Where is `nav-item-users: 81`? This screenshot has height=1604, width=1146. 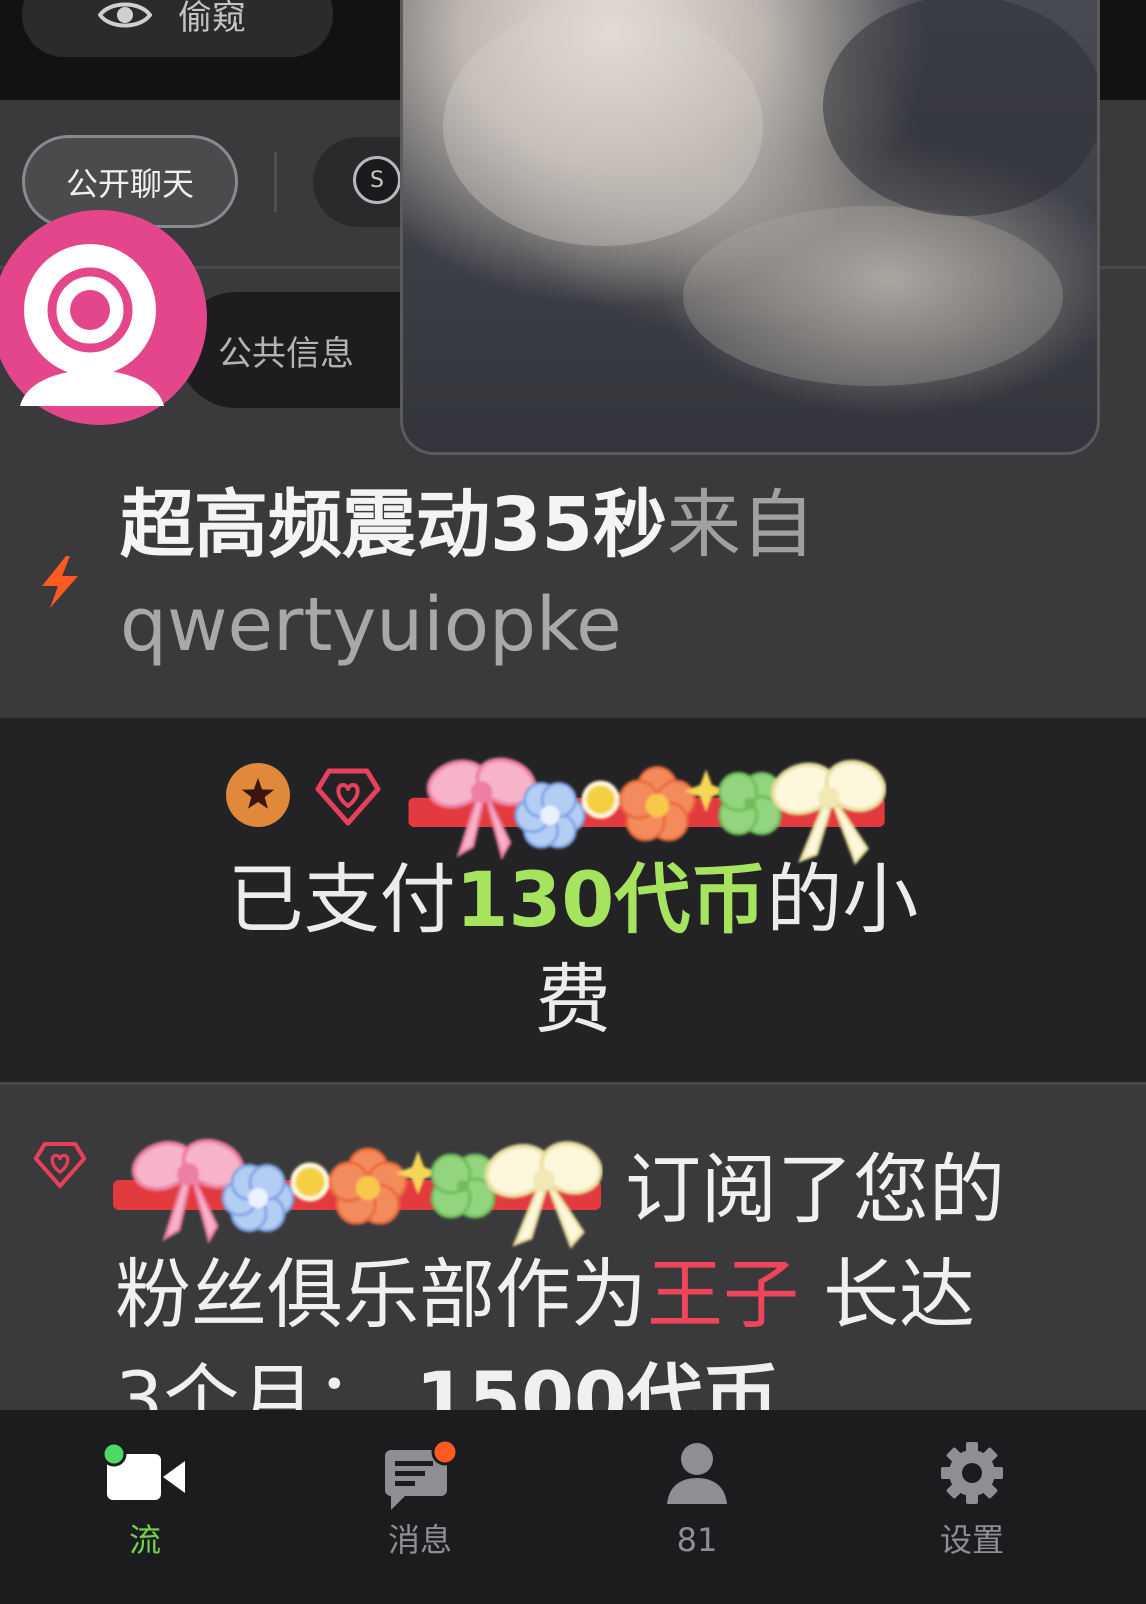
nav-item-users: 81 is located at coordinates (697, 1507).